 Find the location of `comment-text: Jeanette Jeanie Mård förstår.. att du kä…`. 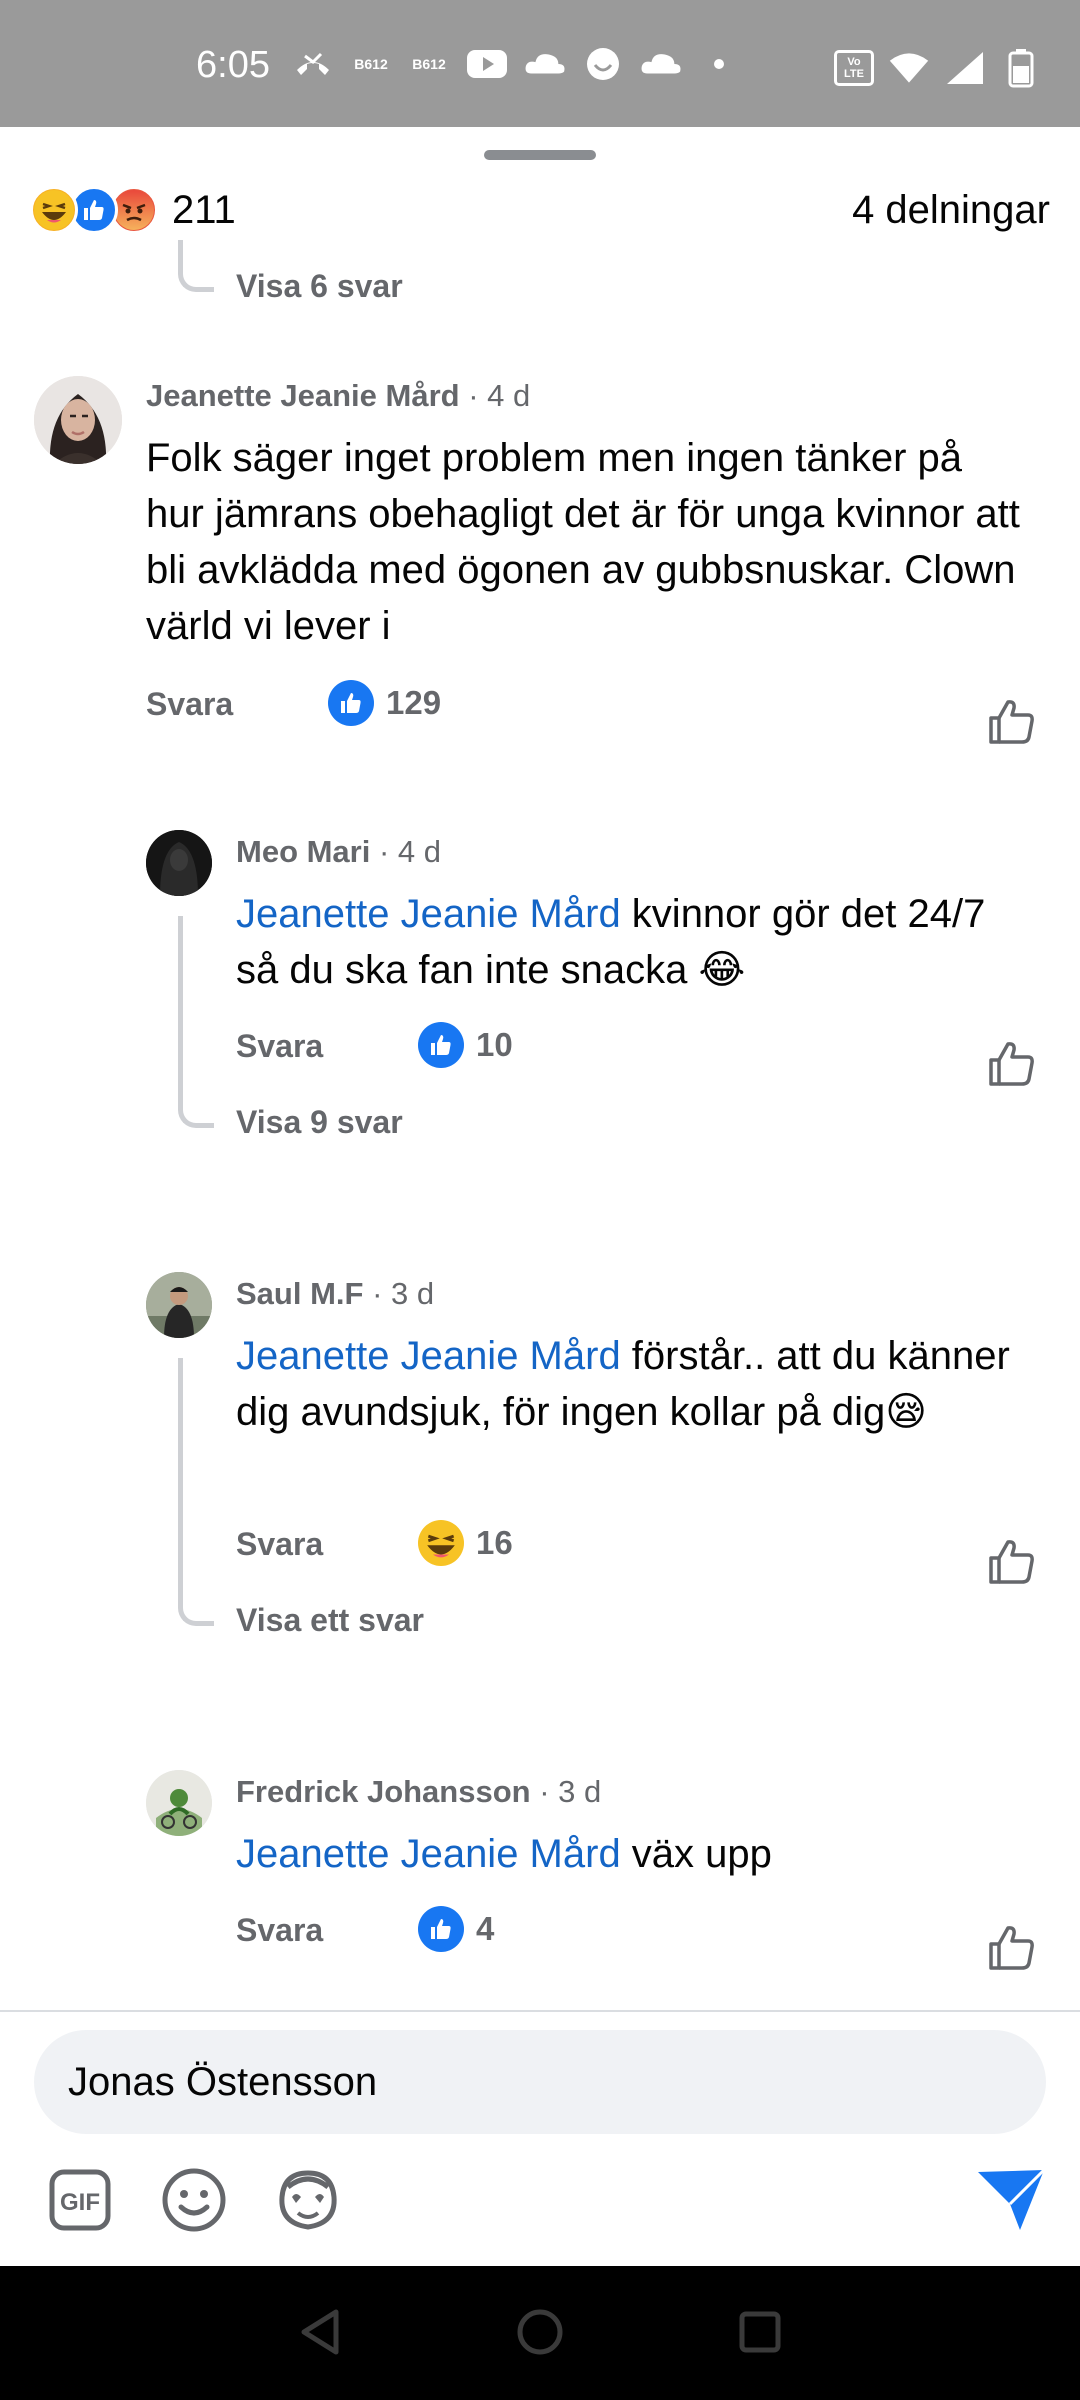

comment-text: Jeanette Jeanie Mård förstår.. att du kä… is located at coordinates (636, 1384).